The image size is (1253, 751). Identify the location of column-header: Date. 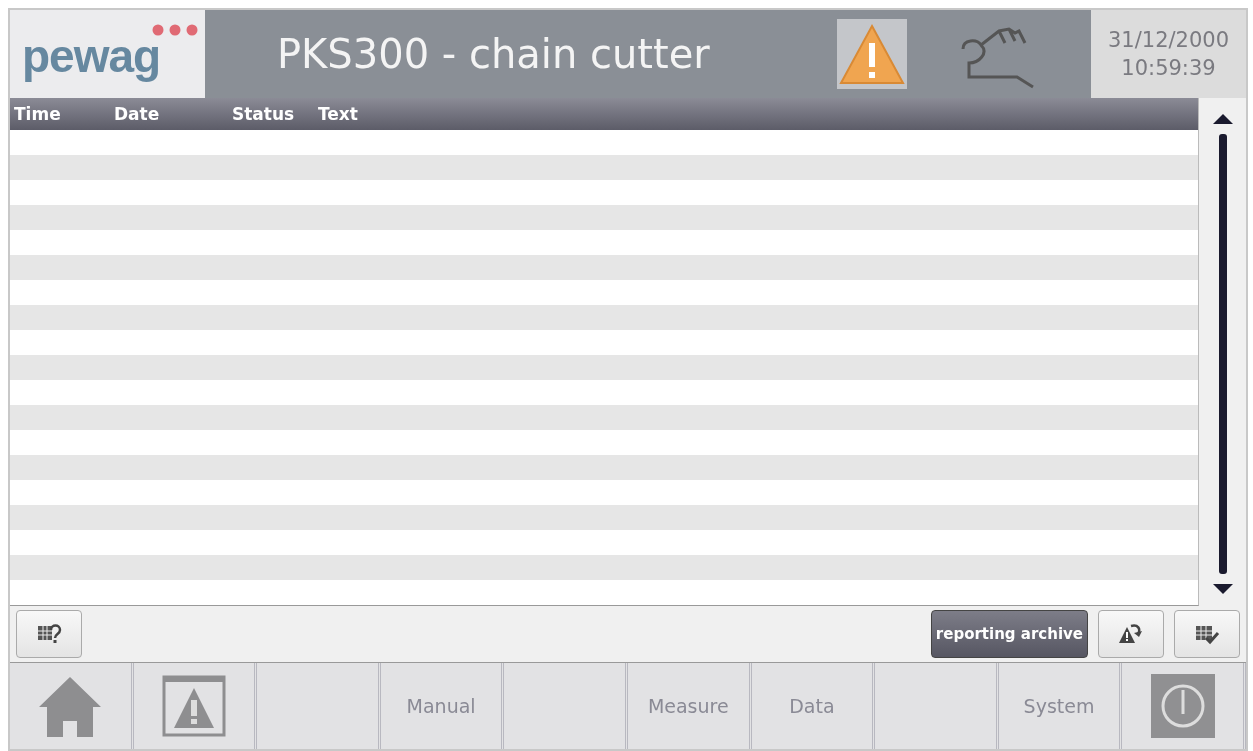
(169, 114).